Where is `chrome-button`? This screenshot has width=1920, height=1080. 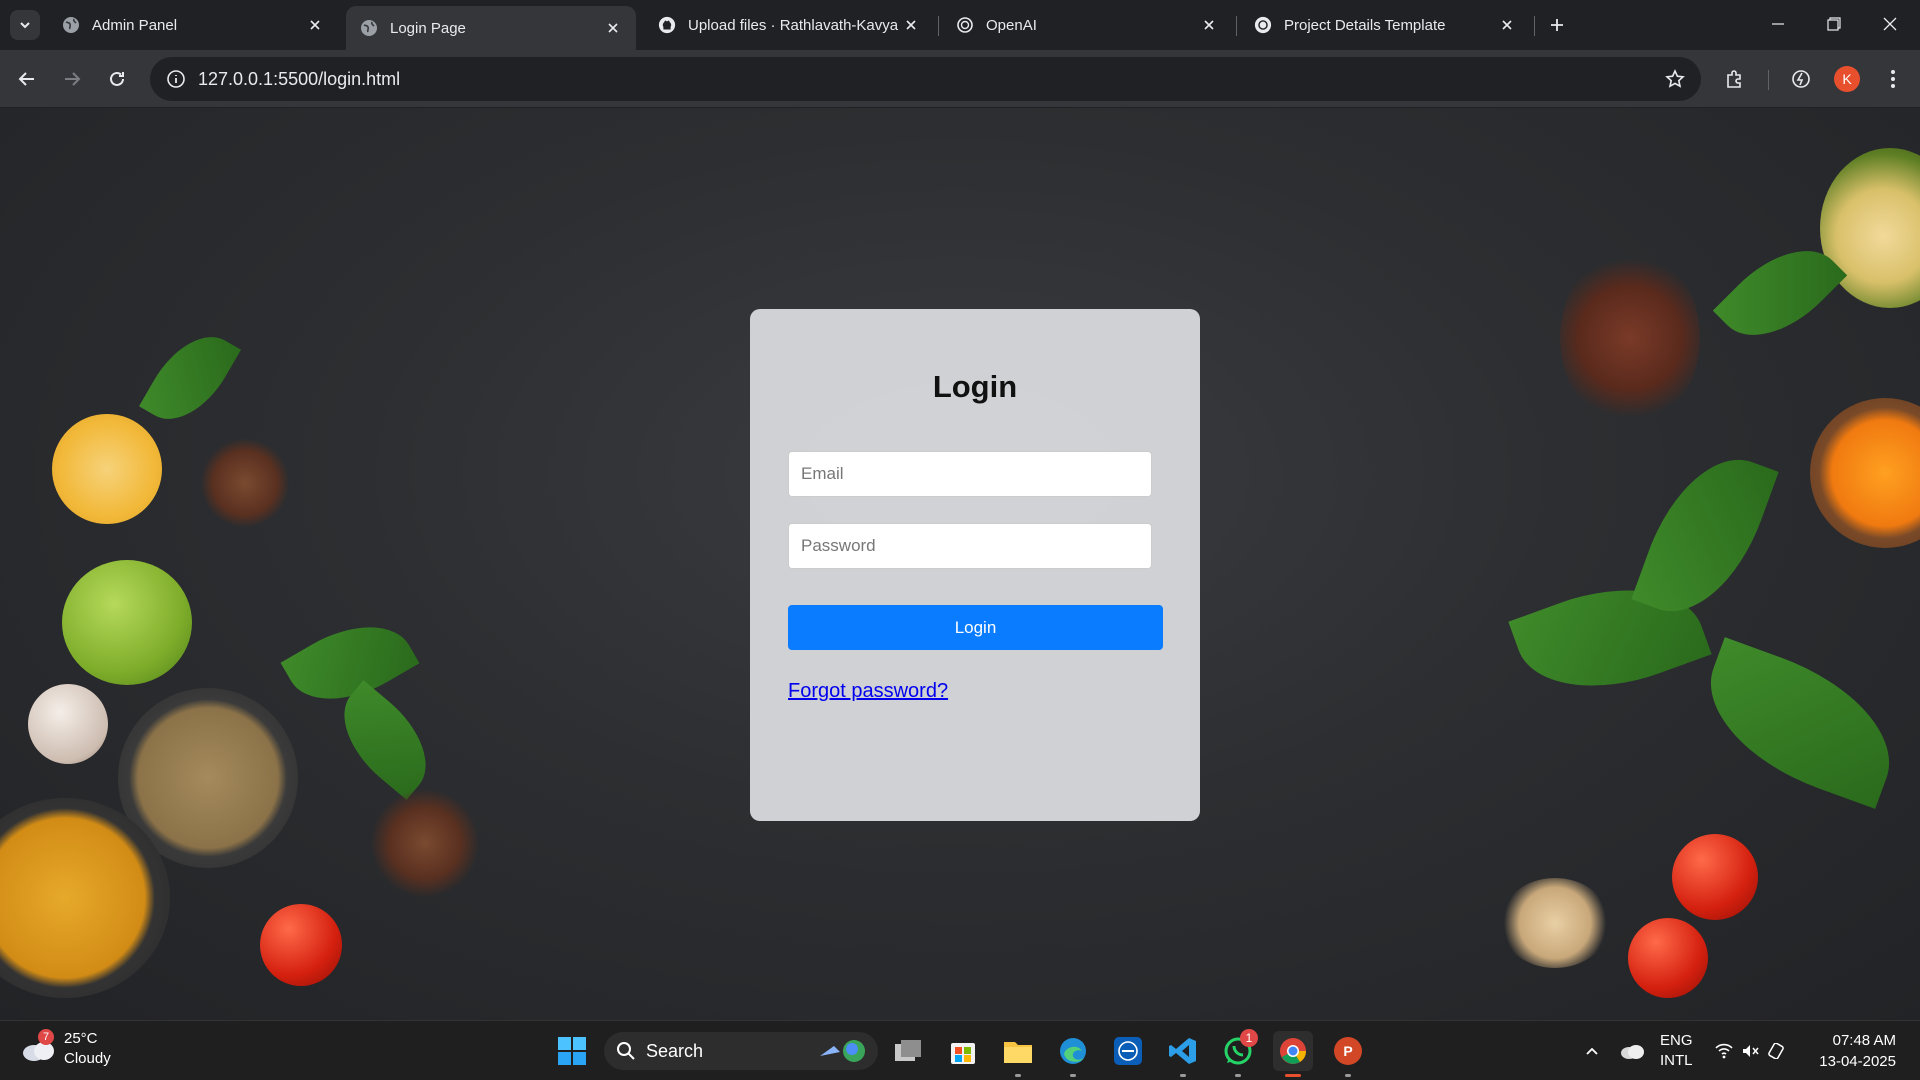 chrome-button is located at coordinates (1293, 1054).